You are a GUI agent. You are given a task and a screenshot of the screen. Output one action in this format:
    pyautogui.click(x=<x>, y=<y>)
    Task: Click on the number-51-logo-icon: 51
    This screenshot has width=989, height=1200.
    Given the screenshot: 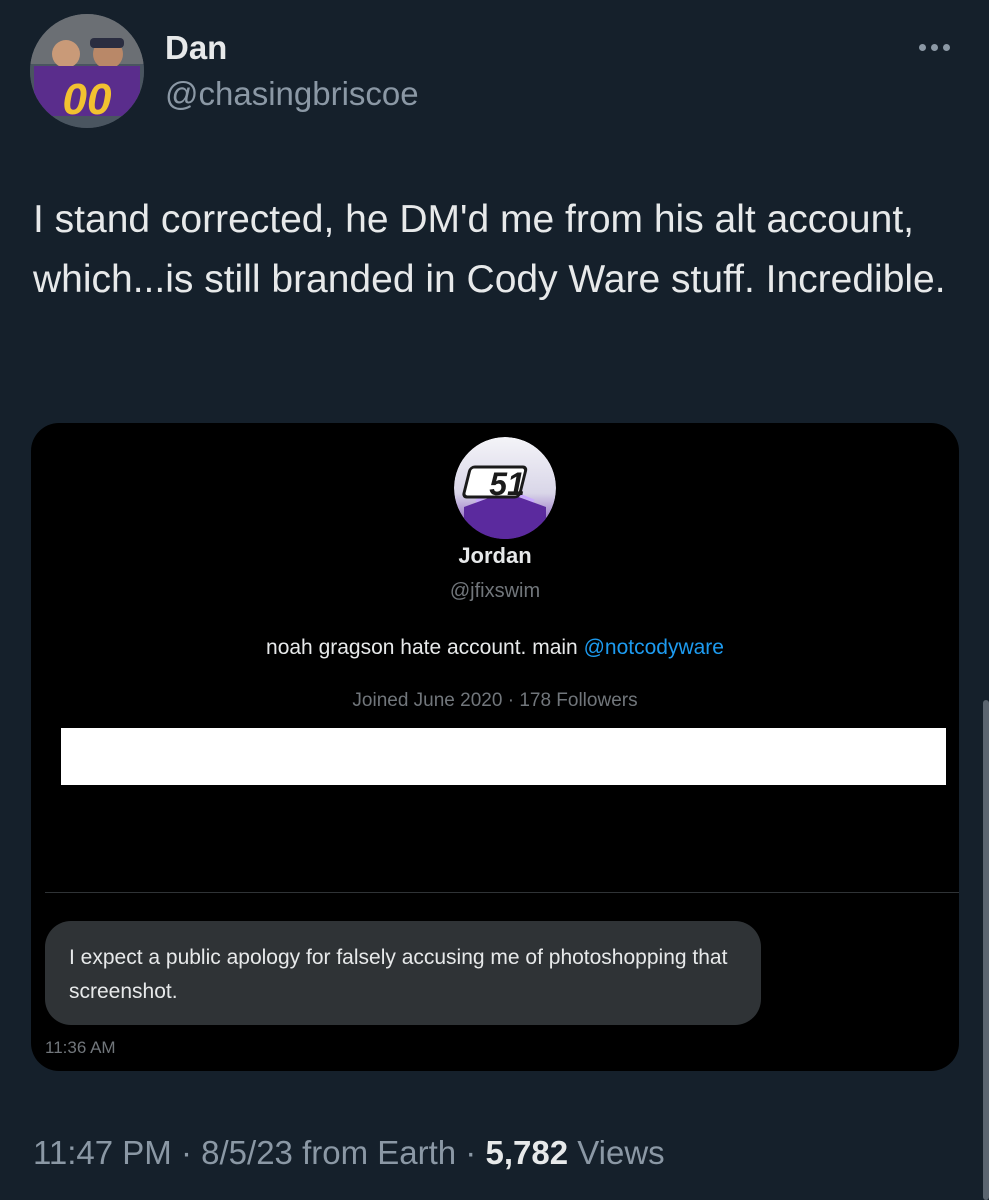 What is the action you would take?
    pyautogui.click(x=505, y=488)
    